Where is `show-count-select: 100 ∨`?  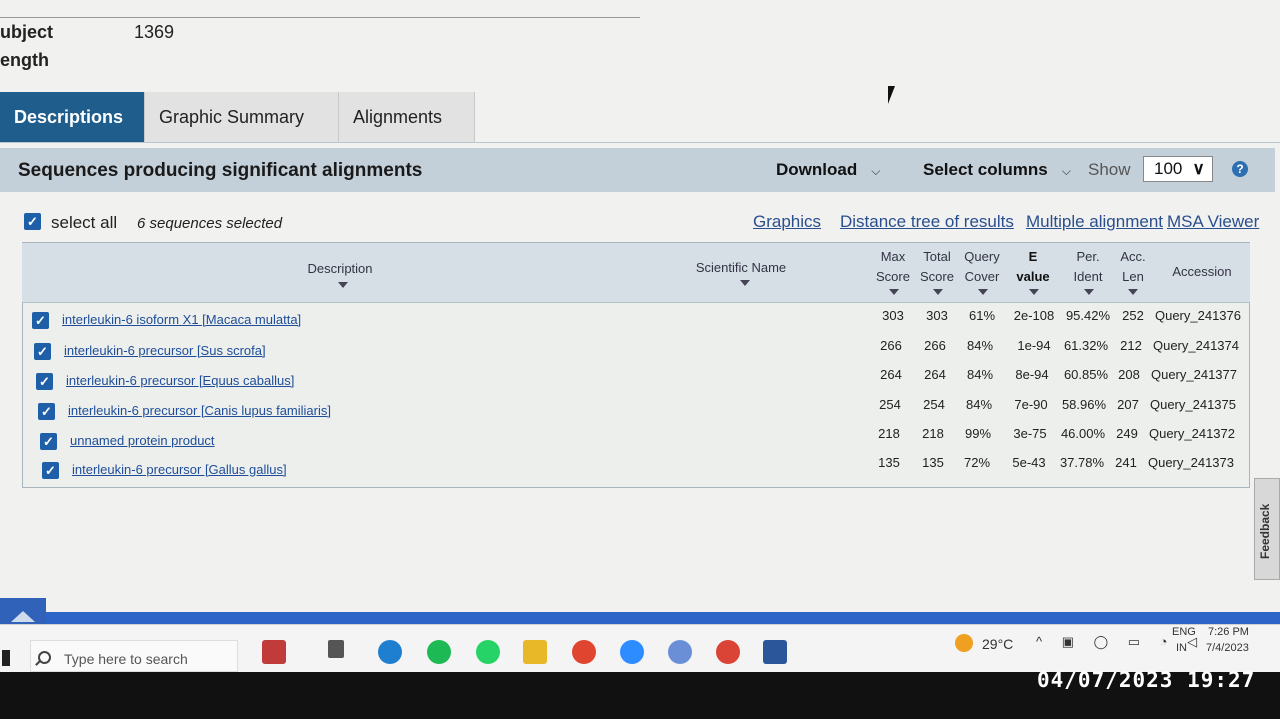
show-count-select: 100 ∨ is located at coordinates (1178, 169).